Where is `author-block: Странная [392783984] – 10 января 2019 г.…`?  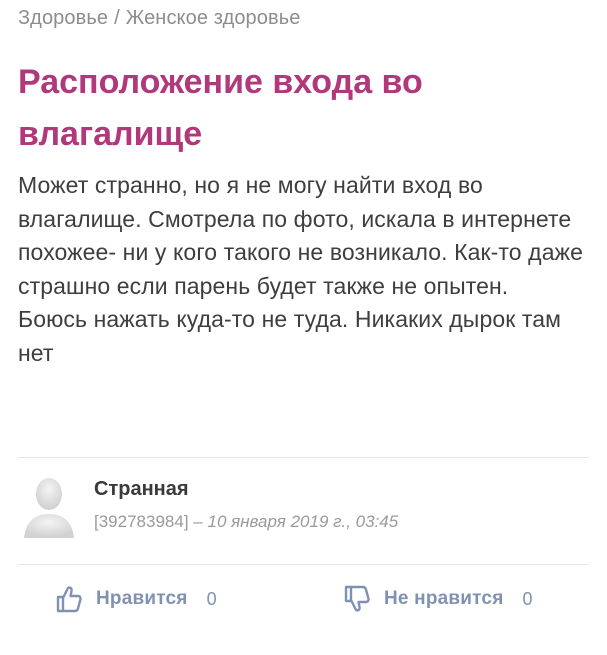 author-block: Странная [392783984] – 10 января 2019 г.… is located at coordinates (303, 507).